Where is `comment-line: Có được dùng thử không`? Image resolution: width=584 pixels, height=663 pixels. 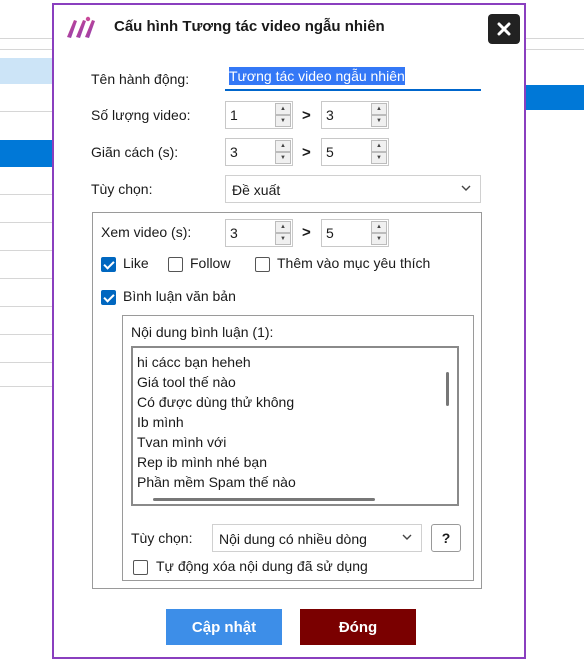
comment-line: Có được dùng thử không is located at coordinates (216, 402).